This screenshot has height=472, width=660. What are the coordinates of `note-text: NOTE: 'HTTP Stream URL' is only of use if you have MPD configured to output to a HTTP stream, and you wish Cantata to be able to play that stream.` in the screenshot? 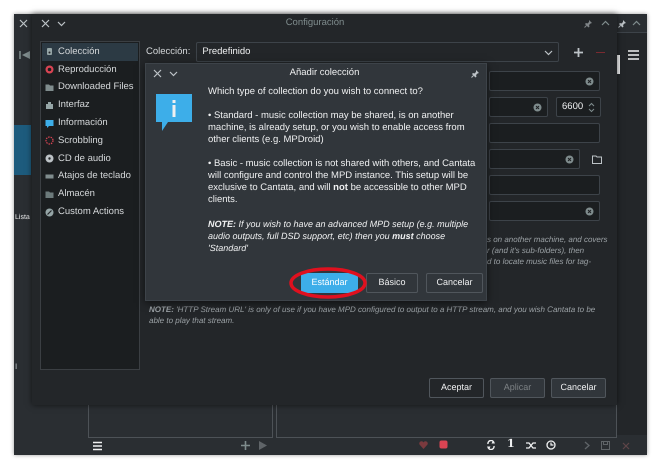 It's located at (372, 315).